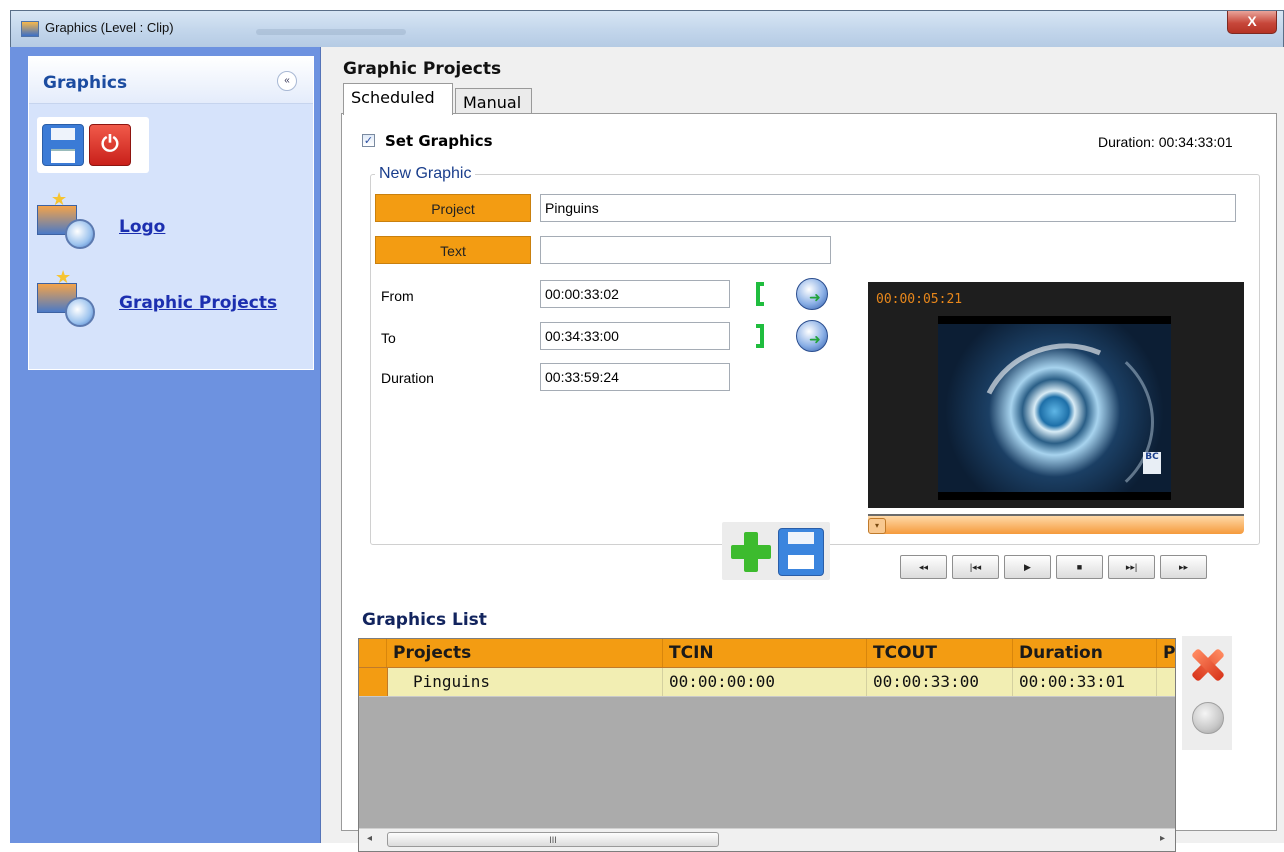 This screenshot has width=1284, height=852. I want to click on app-icon, so click(30, 29).